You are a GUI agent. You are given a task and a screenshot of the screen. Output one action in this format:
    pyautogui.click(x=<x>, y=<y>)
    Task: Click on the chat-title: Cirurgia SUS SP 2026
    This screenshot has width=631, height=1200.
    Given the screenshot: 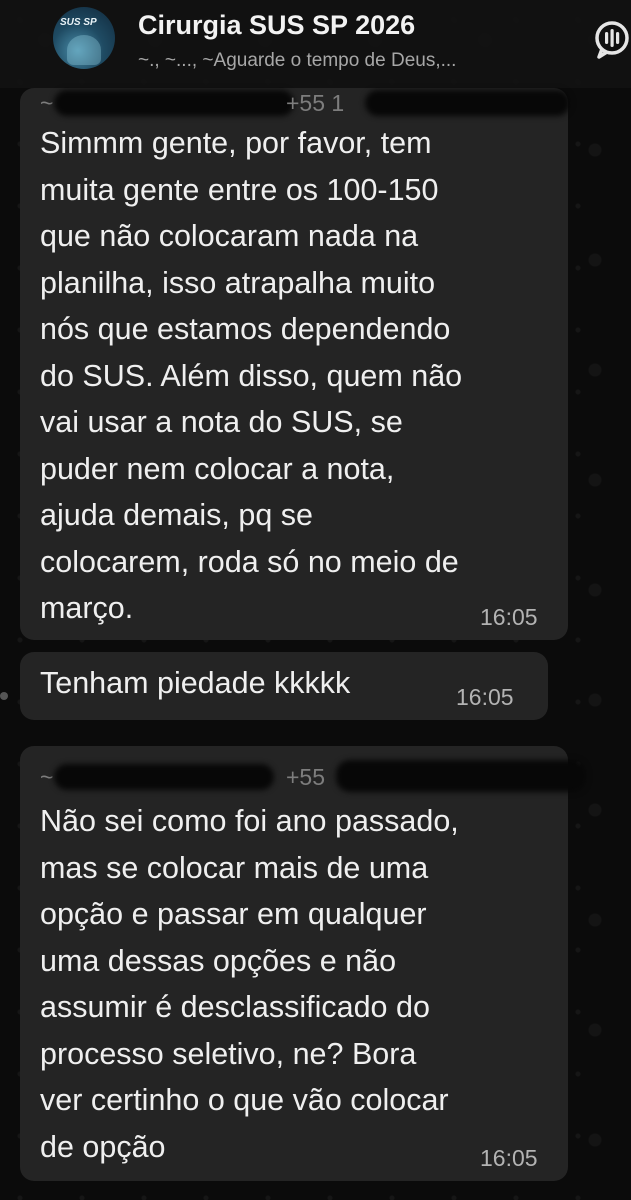 What is the action you would take?
    pyautogui.click(x=276, y=25)
    